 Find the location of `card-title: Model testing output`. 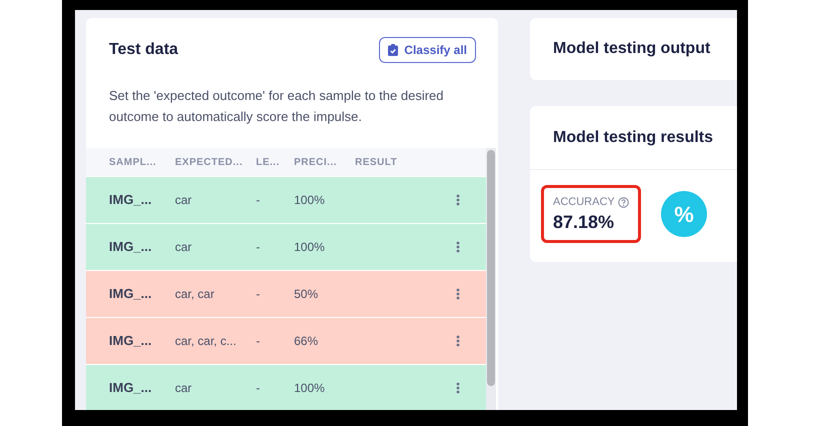

card-title: Model testing output is located at coordinates (631, 49).